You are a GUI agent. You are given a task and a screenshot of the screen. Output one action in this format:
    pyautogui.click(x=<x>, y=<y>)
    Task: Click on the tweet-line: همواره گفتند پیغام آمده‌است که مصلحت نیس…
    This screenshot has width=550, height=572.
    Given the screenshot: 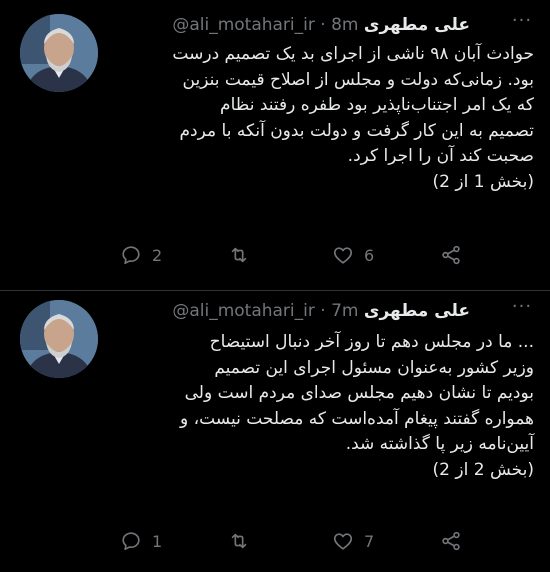 What is the action you would take?
    pyautogui.click(x=357, y=418)
    